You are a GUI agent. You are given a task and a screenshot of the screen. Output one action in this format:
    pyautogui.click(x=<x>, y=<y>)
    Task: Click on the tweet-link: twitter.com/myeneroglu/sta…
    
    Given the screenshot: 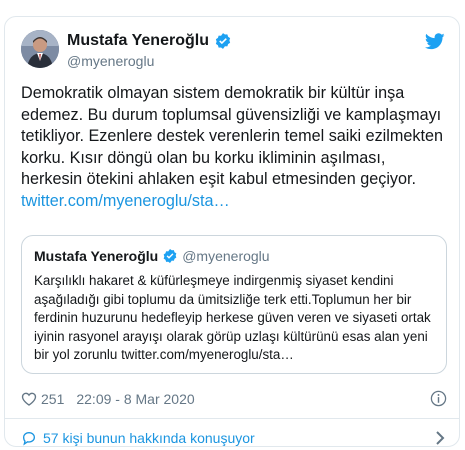 What is the action you would take?
    pyautogui.click(x=125, y=201)
    